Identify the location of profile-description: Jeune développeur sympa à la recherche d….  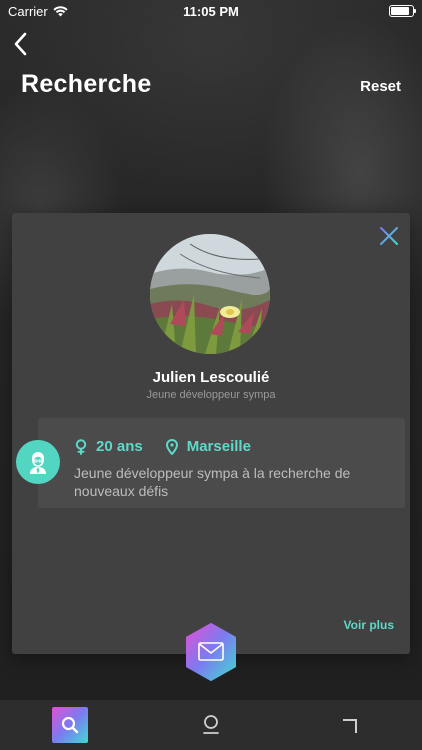
(212, 482).